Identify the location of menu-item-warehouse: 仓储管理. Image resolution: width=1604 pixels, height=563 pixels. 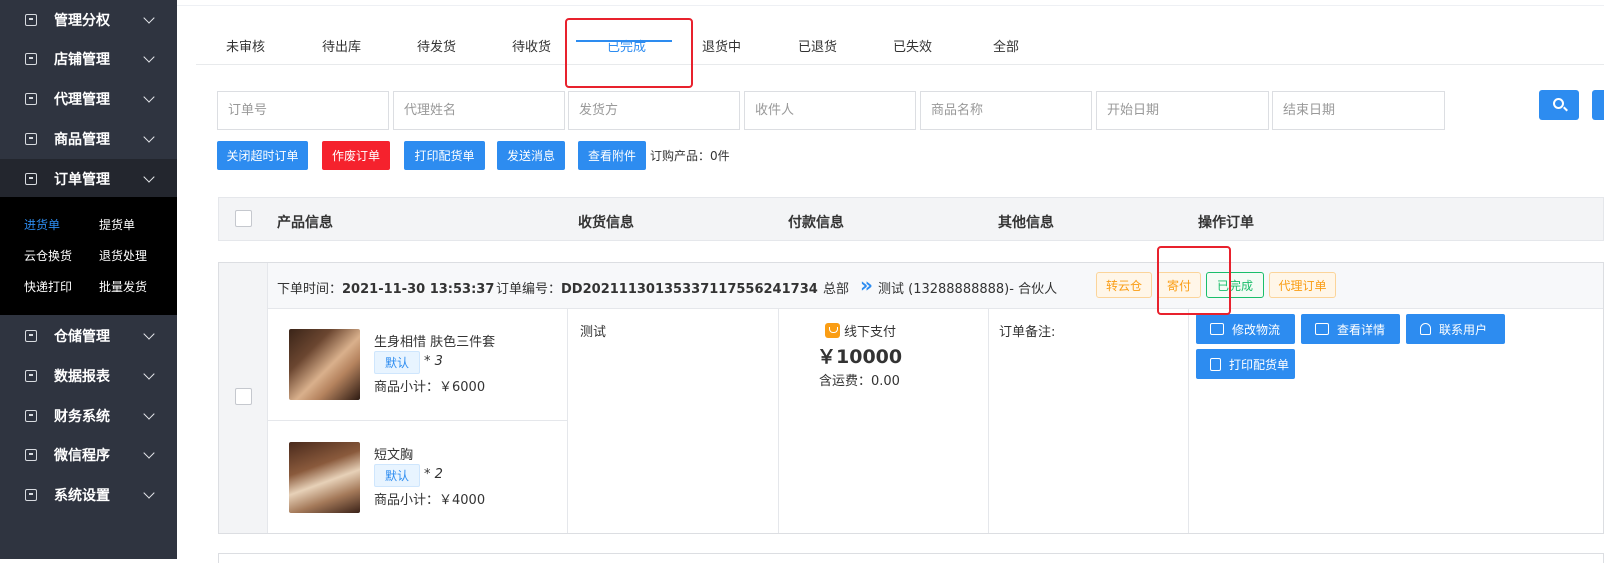
(88, 336).